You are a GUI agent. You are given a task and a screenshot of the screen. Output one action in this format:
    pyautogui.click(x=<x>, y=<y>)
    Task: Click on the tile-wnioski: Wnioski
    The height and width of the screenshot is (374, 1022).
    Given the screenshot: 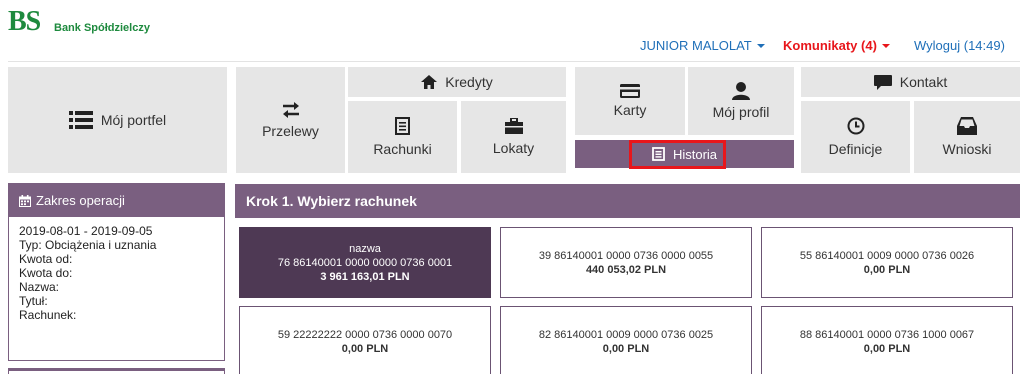 What is the action you would take?
    pyautogui.click(x=967, y=137)
    